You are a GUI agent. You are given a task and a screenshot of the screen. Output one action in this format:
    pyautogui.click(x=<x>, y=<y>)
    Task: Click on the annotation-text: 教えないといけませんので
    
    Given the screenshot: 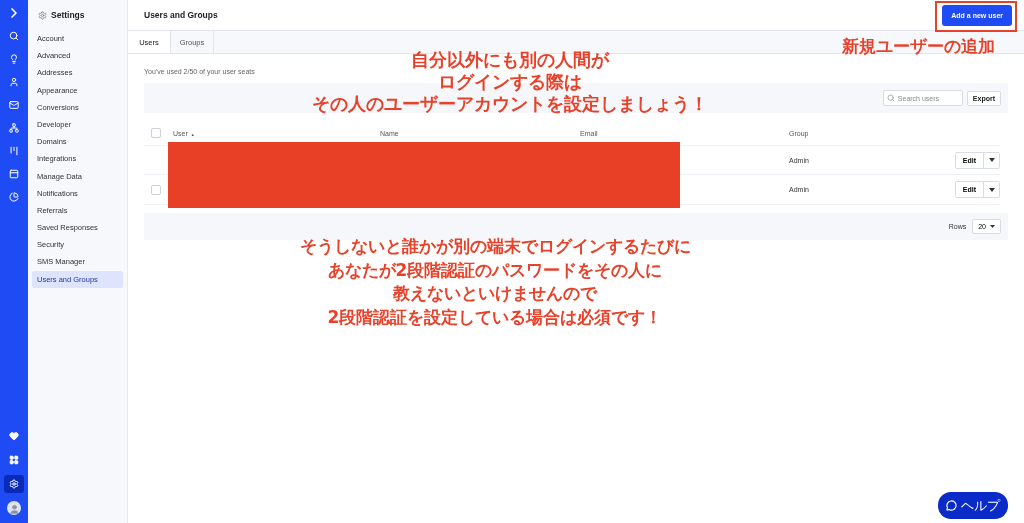 What is the action you would take?
    pyautogui.click(x=495, y=293)
    